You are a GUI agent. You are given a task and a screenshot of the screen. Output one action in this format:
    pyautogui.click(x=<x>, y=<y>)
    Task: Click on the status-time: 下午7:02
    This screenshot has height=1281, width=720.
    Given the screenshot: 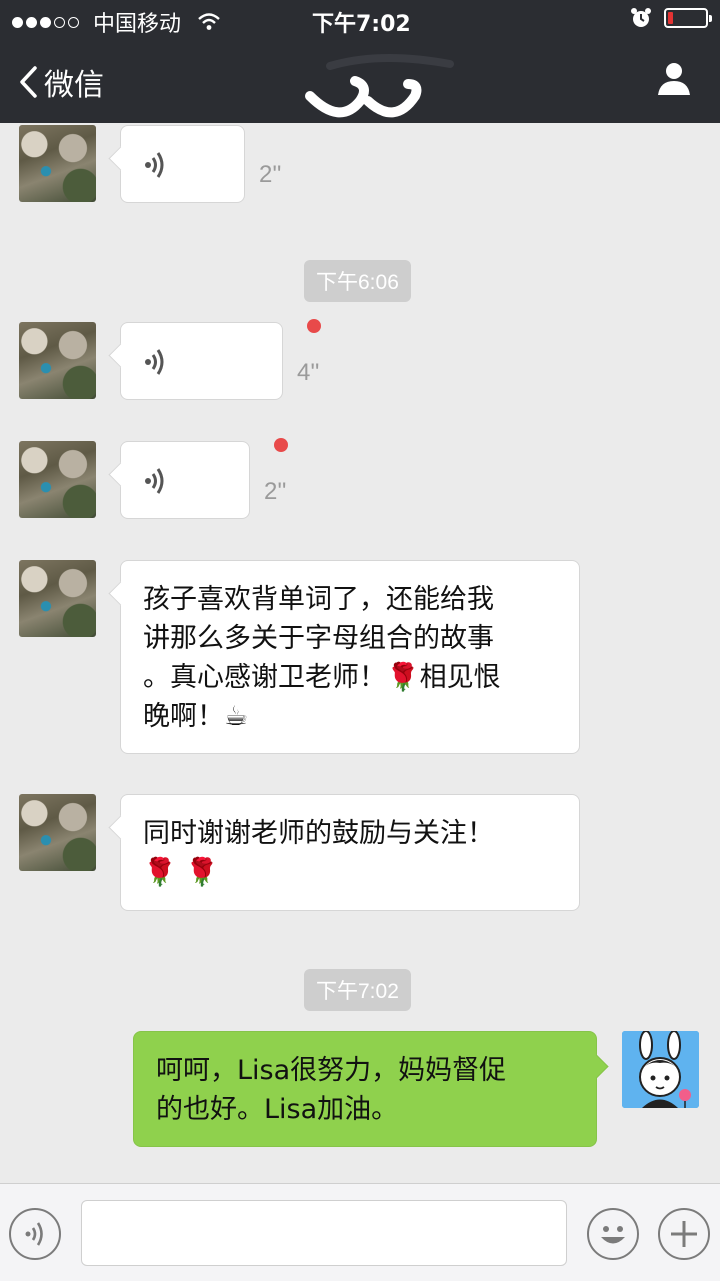 What is the action you would take?
    pyautogui.click(x=361, y=24)
    